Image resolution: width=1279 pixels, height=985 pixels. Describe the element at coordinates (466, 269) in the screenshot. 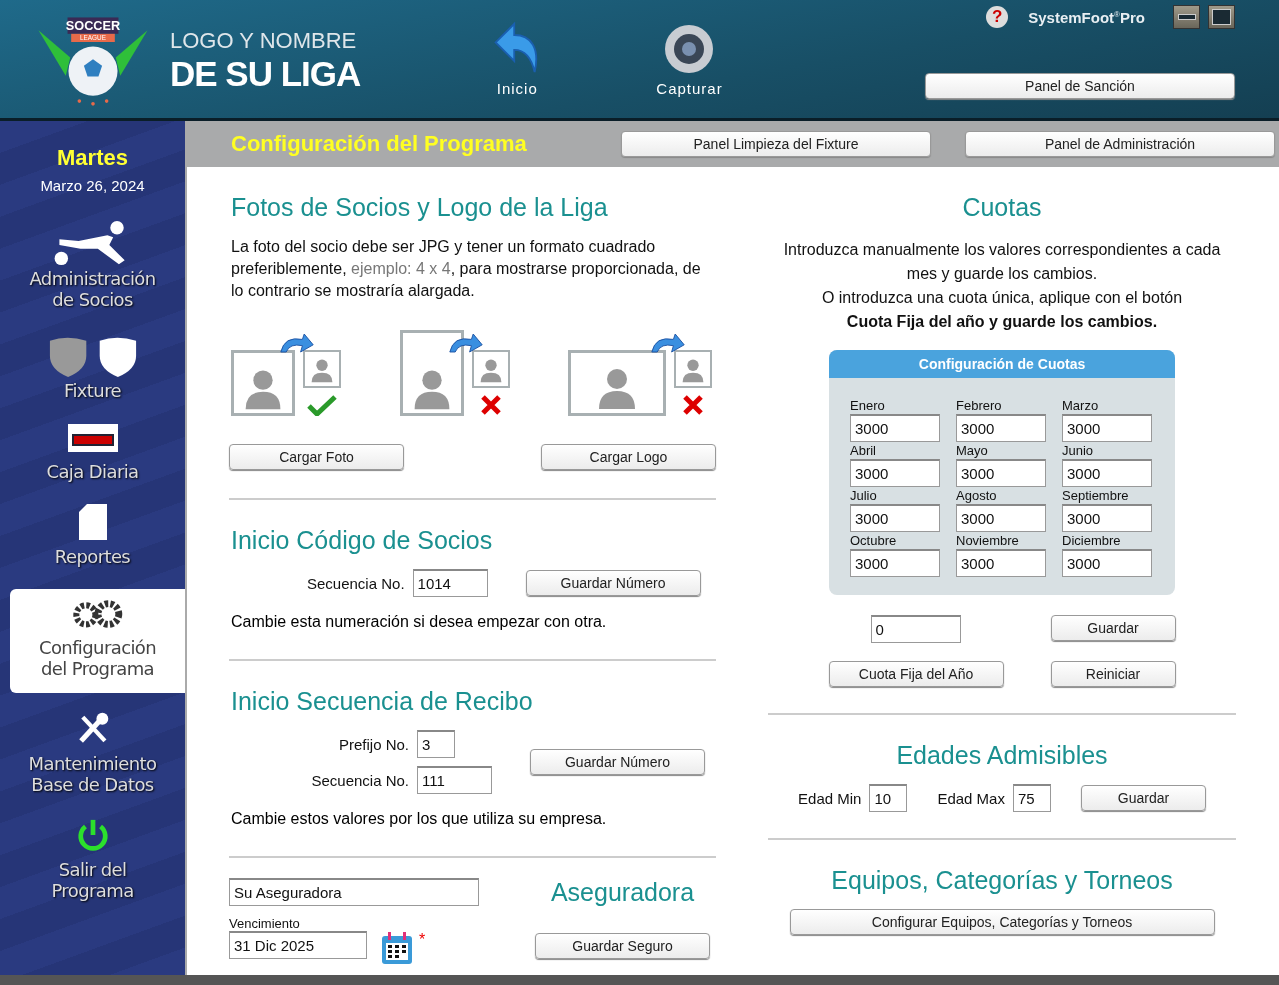

I see `photo-instructions: La foto del socio debe ser JPG y tener un formato cuadrado preferiblemente, ejemplo: 4 x 4, para mostrarse proporcionada, de lo contrario se mostraría alargada.` at that location.